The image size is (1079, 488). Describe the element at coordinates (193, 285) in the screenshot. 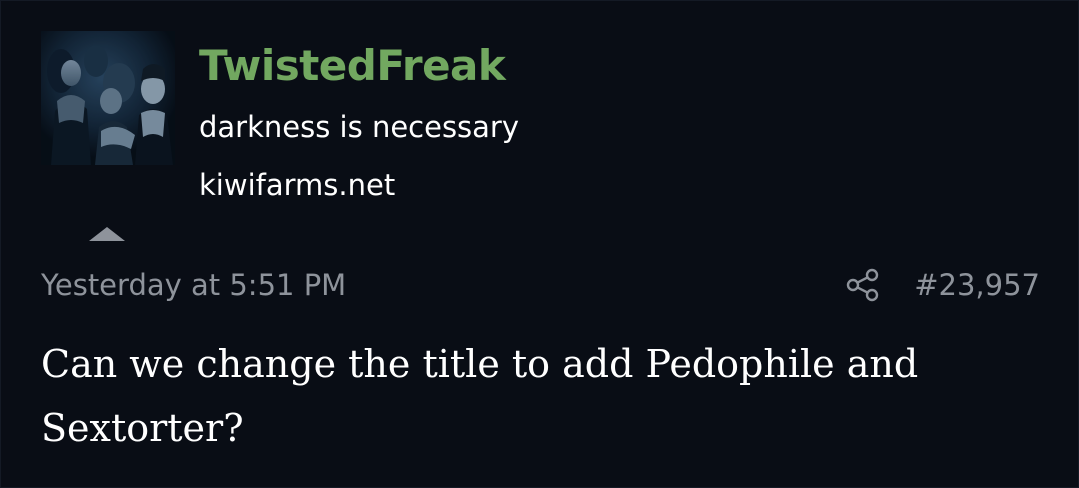

I see `post-timestamp: Yesterday at 5:51 PM` at that location.